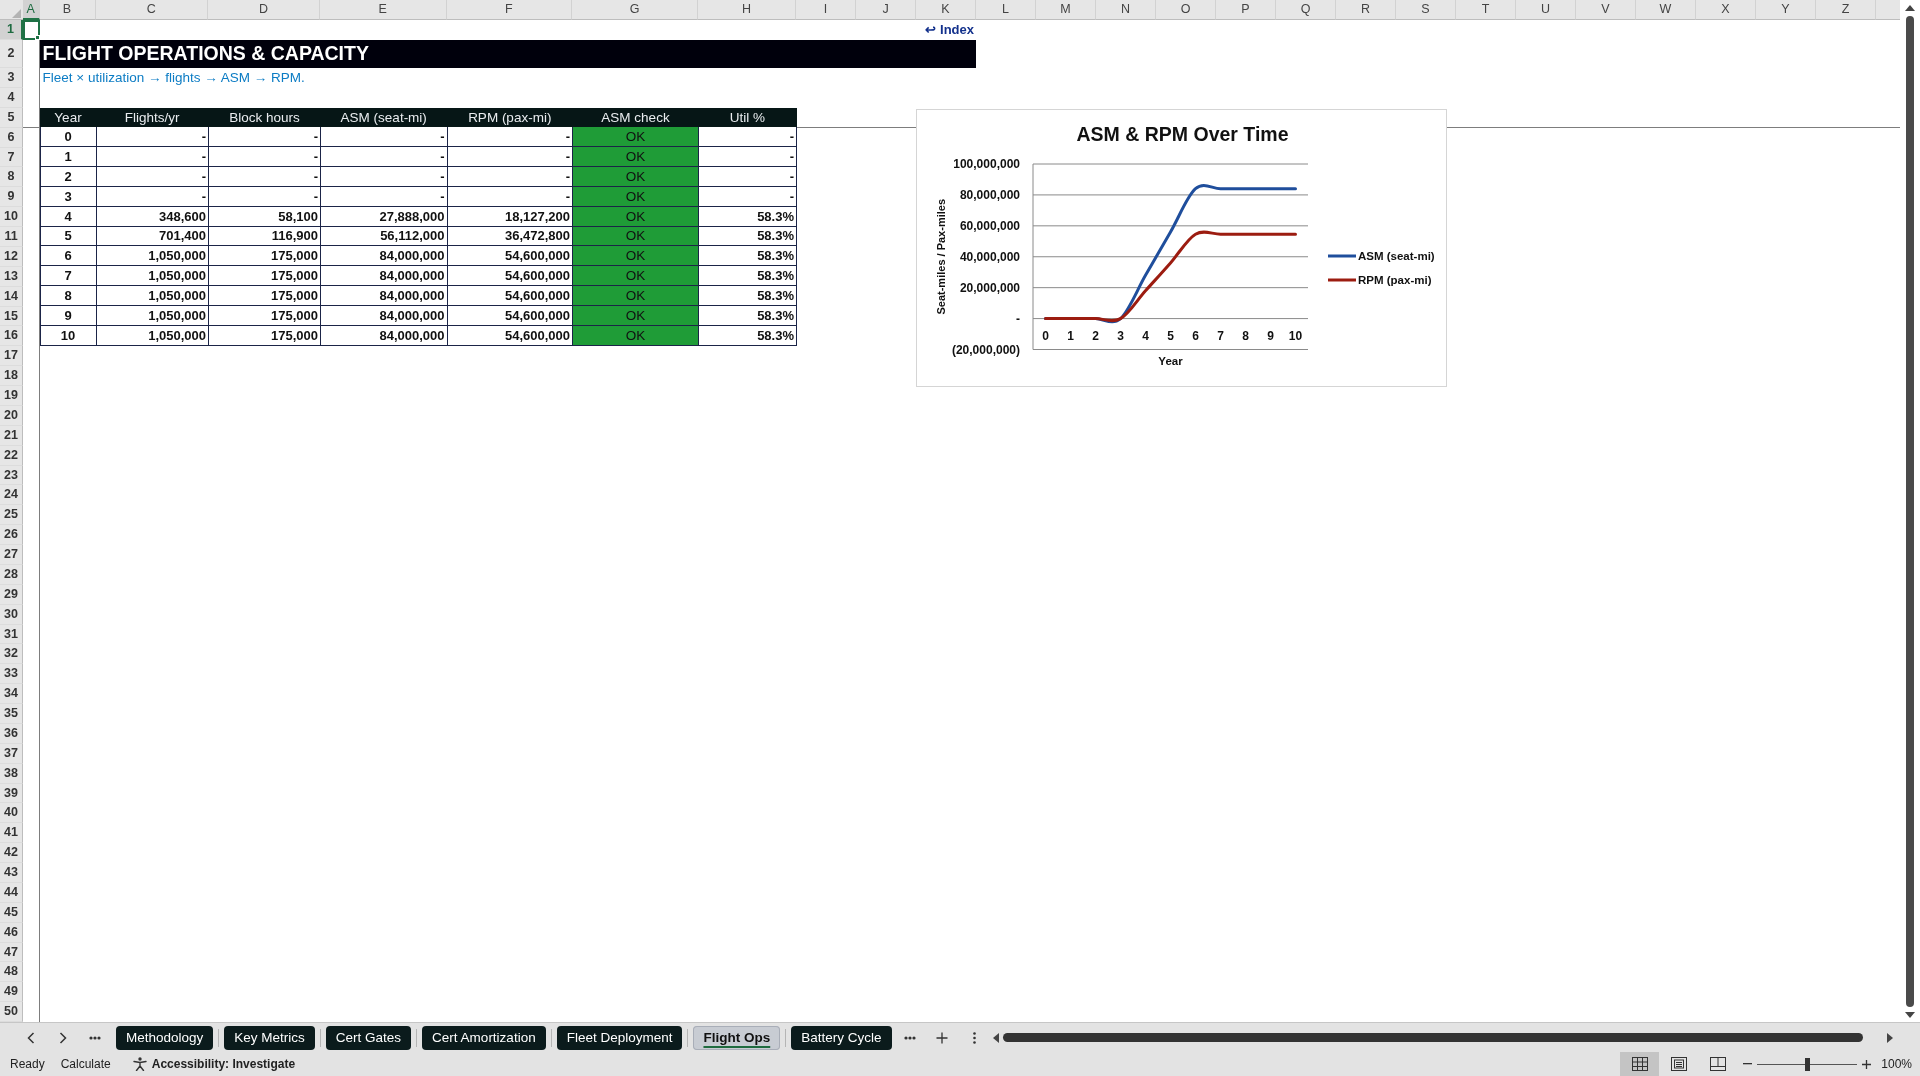  What do you see at coordinates (1678, 1064) in the screenshot?
I see `page-layout-icon` at bounding box center [1678, 1064].